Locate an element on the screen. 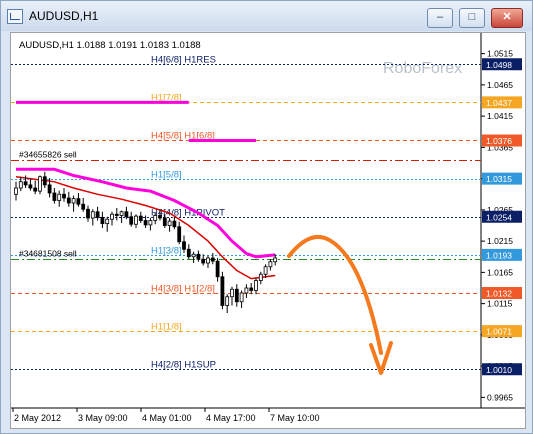  price-label: 1.0498 is located at coordinates (499, 65).